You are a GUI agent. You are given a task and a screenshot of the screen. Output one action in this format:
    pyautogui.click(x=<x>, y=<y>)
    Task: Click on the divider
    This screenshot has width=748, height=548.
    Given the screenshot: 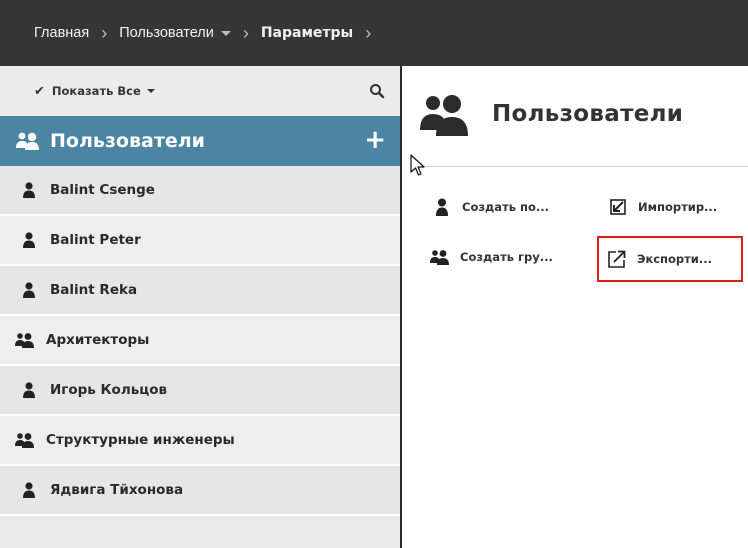 What is the action you would take?
    pyautogui.click(x=582, y=166)
    